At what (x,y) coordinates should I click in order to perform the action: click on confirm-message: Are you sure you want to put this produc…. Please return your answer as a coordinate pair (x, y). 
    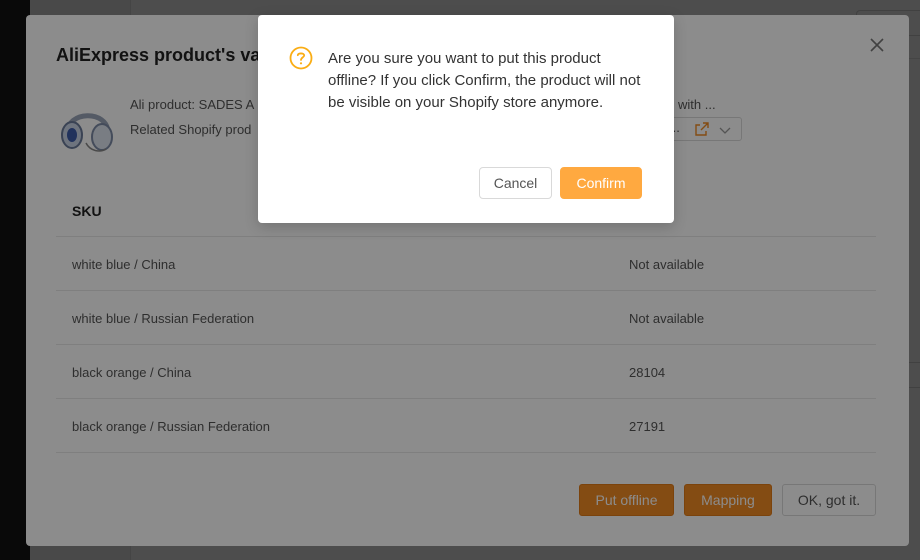
    Looking at the image, I should click on (484, 80).